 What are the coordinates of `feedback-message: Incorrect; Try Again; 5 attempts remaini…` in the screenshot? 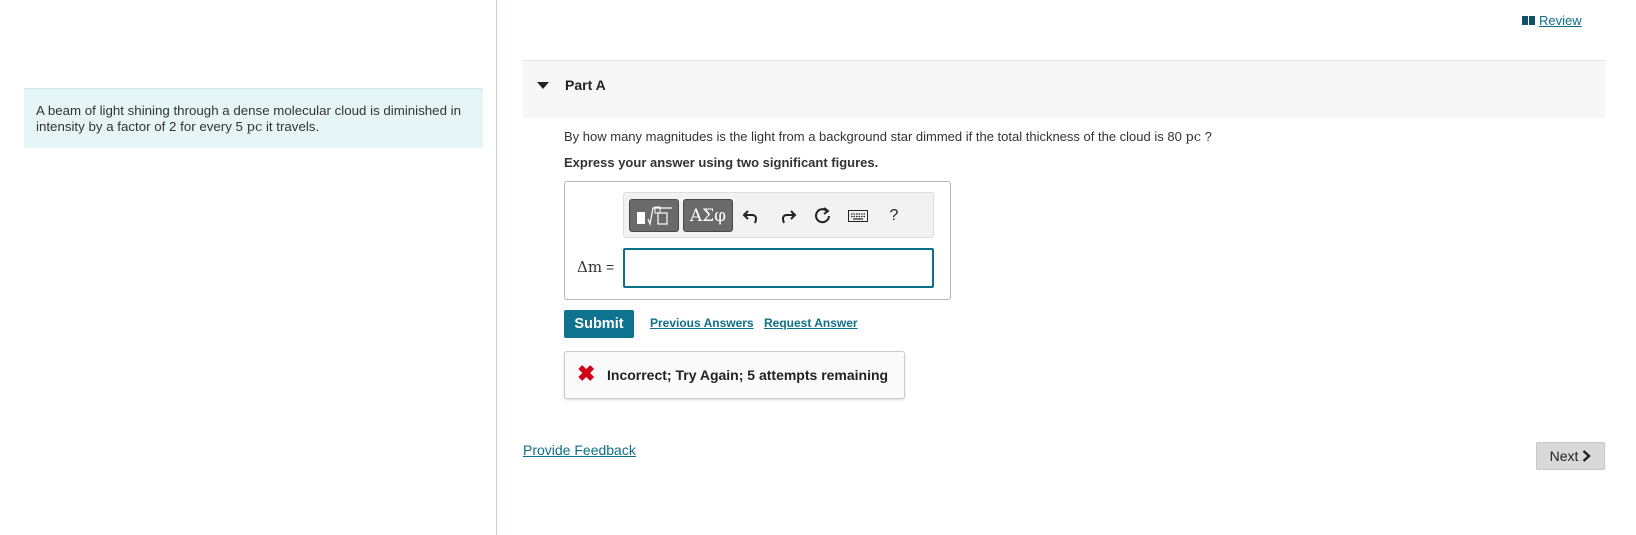 It's located at (748, 375).